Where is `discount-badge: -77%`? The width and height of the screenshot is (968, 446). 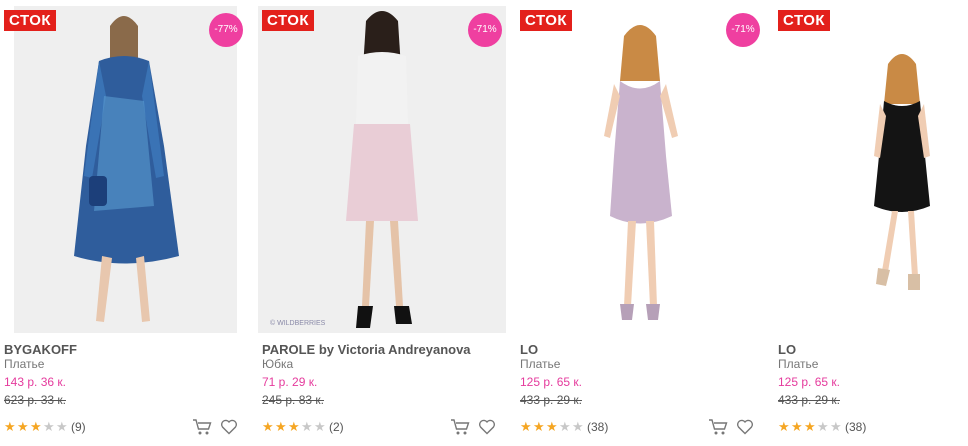
discount-badge: -77% is located at coordinates (226, 30).